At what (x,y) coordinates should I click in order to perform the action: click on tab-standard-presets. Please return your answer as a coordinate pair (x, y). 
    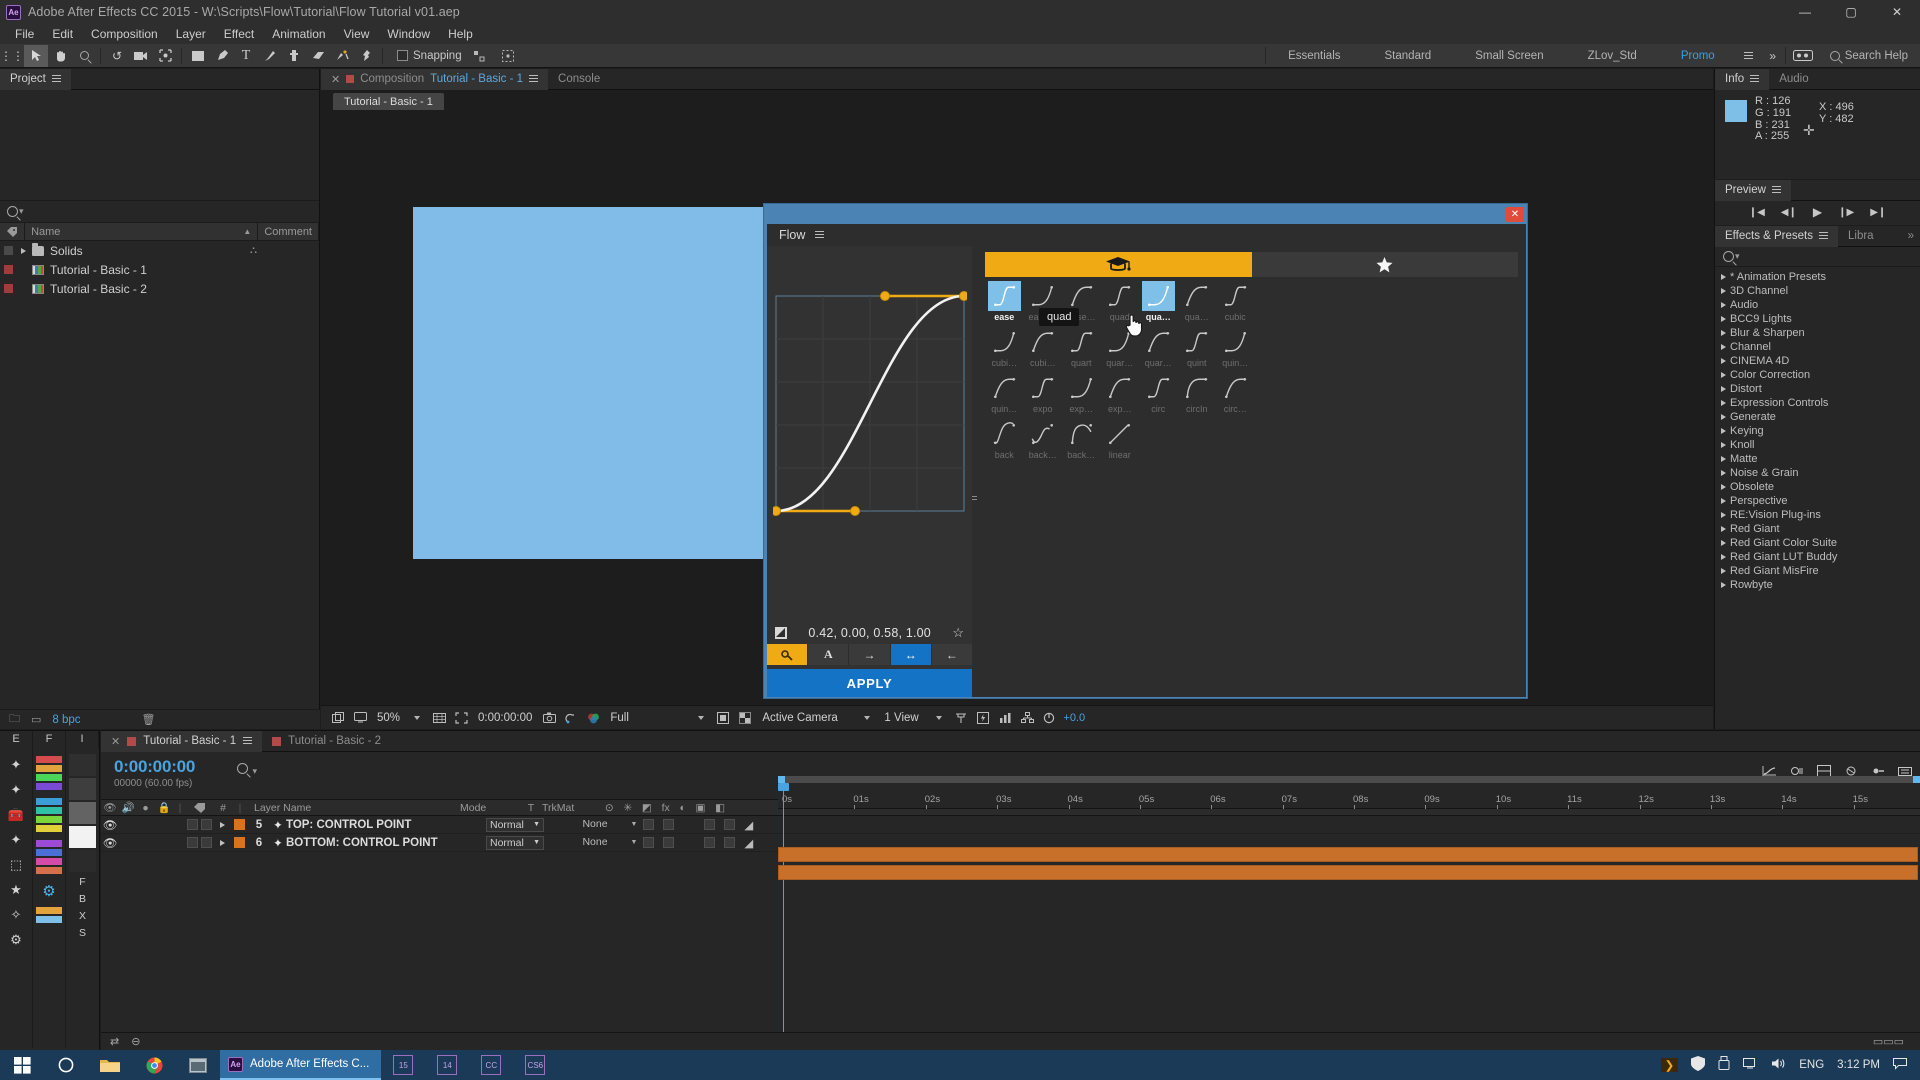
    Looking at the image, I should click on (1118, 264).